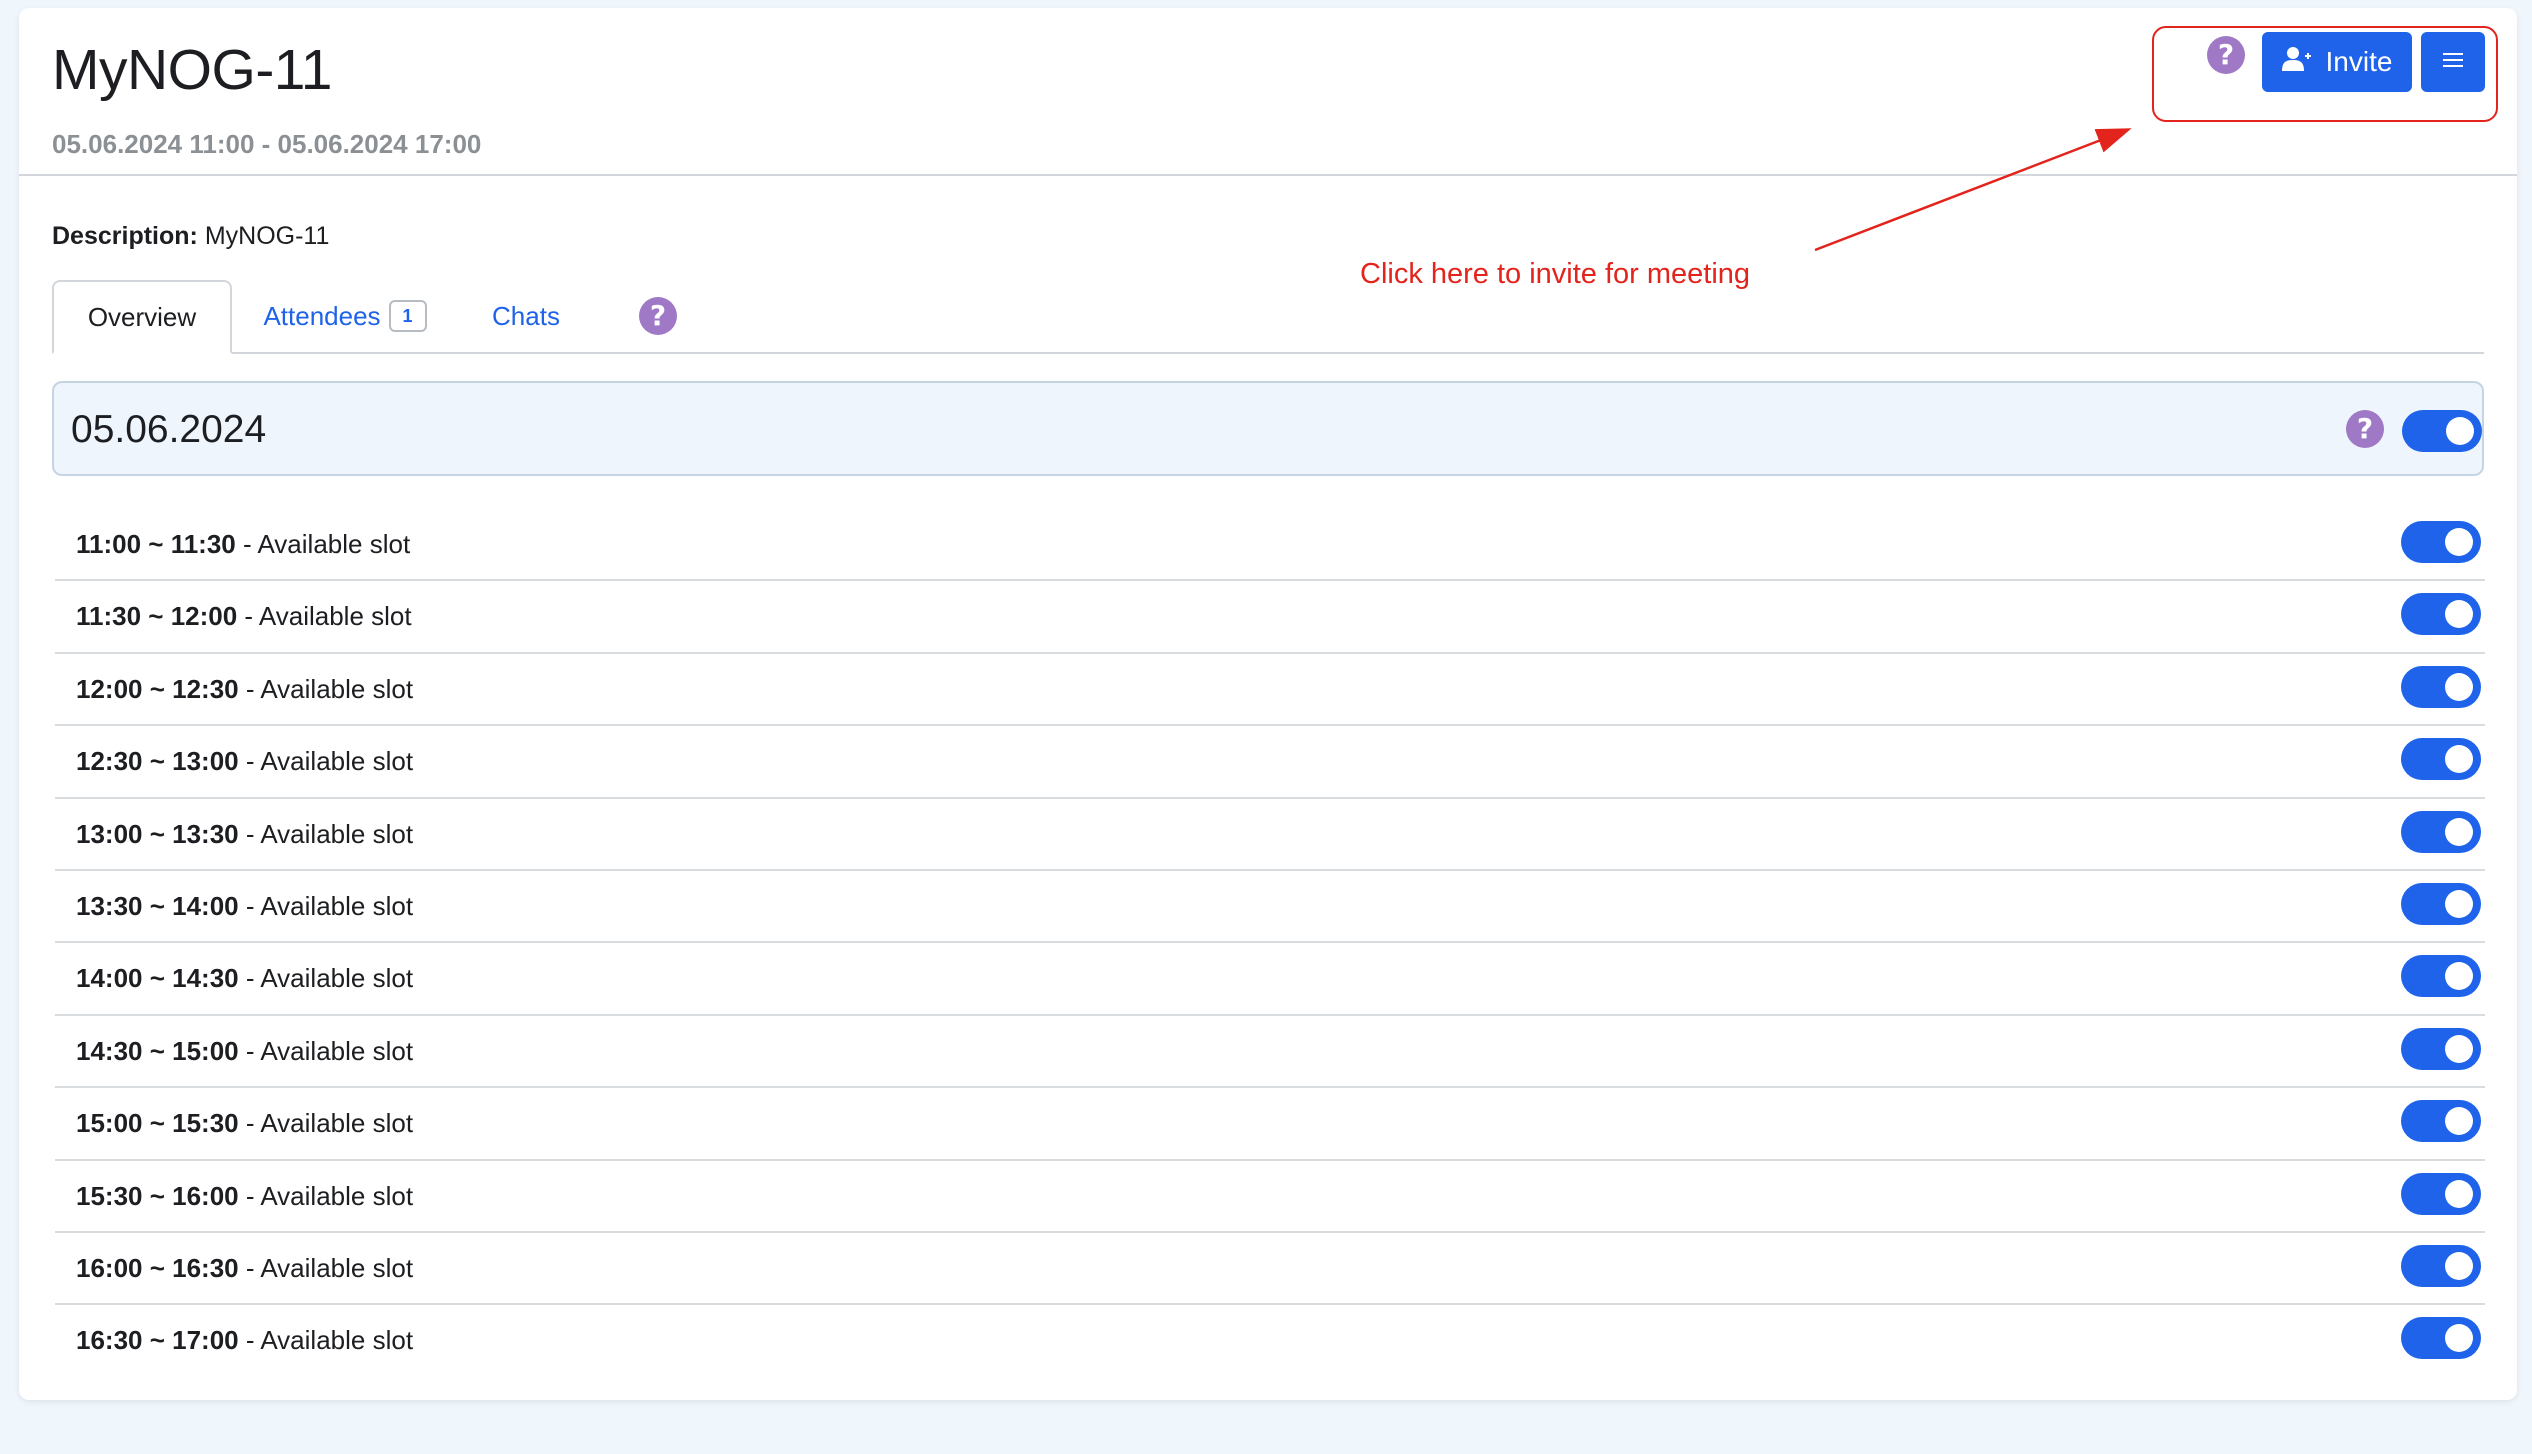  I want to click on description-value: MyNOG-11, so click(267, 236).